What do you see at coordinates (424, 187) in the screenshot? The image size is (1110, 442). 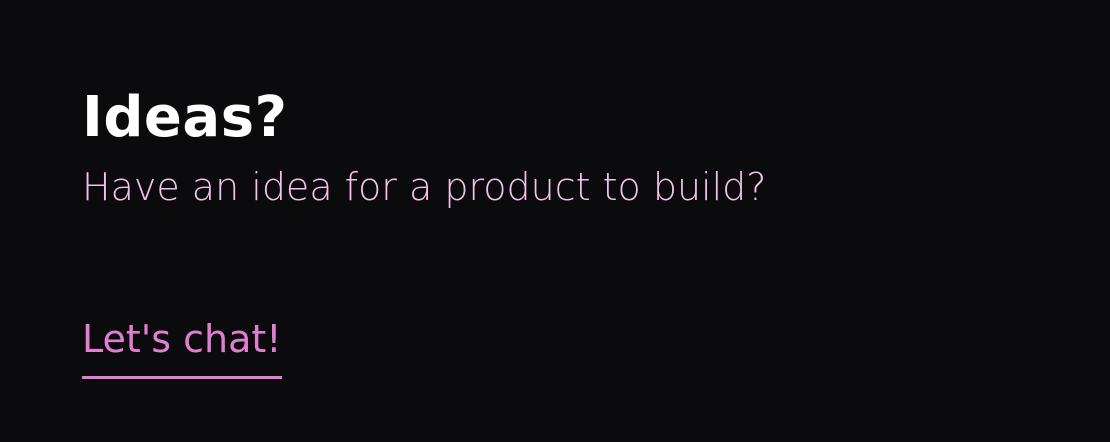 I see `section-subtitle: Have an idea for a product to build?` at bounding box center [424, 187].